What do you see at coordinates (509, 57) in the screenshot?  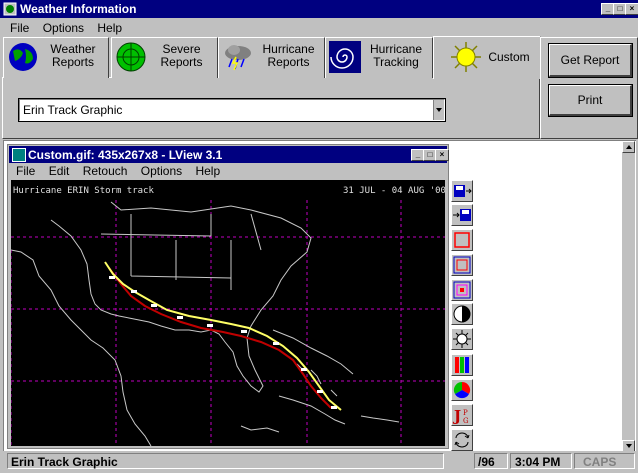 I see `tab-label: Custom` at bounding box center [509, 57].